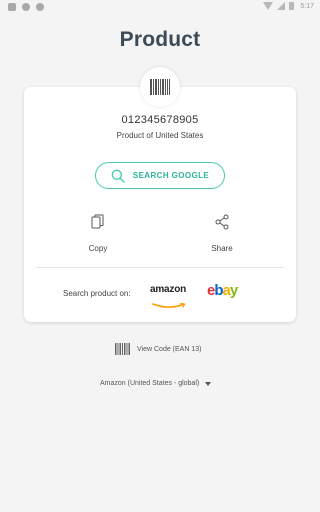 The height and width of the screenshot is (512, 320). I want to click on status-bar-right-icons: 5:17, so click(288, 6).